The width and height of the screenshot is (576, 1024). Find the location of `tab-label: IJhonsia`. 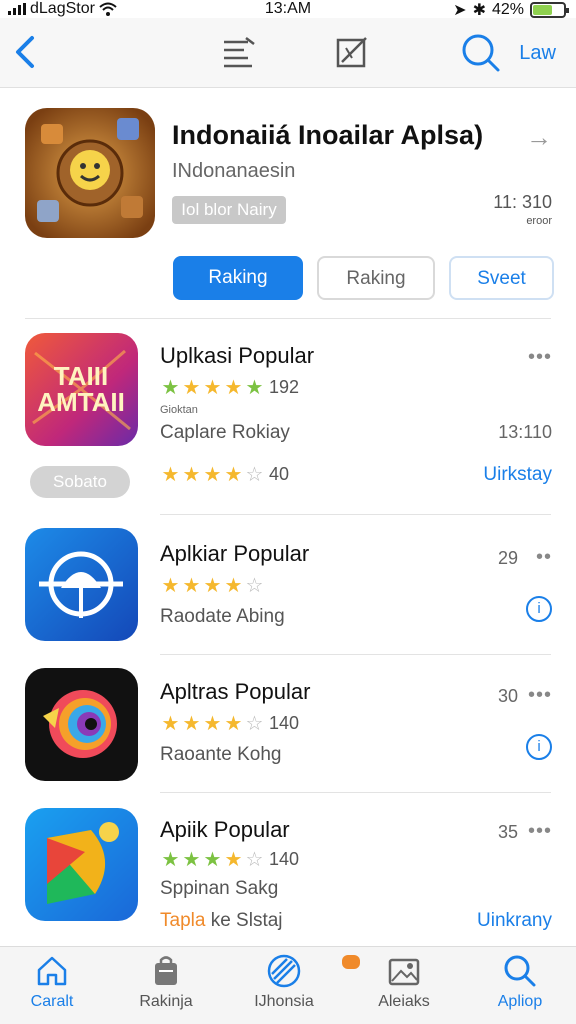

tab-label: IJhonsia is located at coordinates (284, 1001).